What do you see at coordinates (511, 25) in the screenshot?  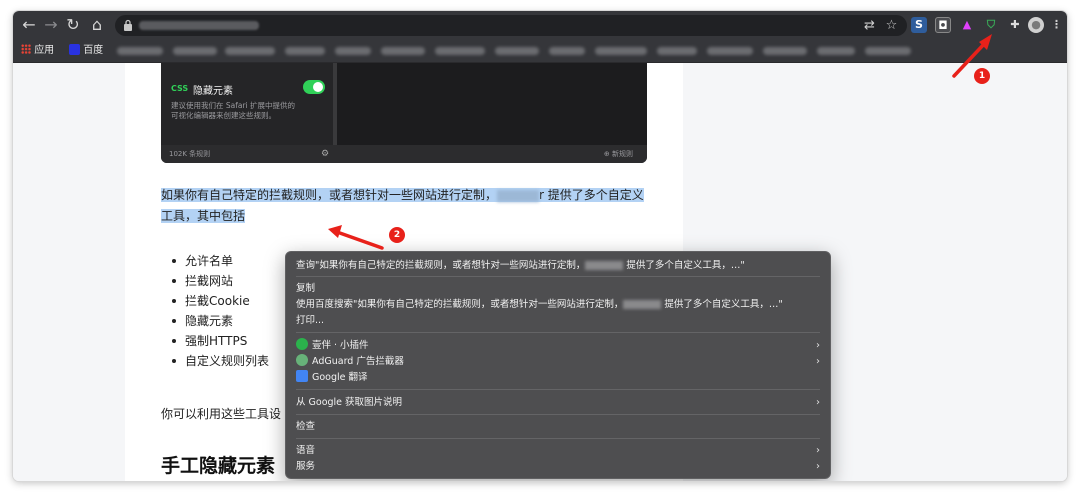 I see `address-bar: ⇄ ☆` at bounding box center [511, 25].